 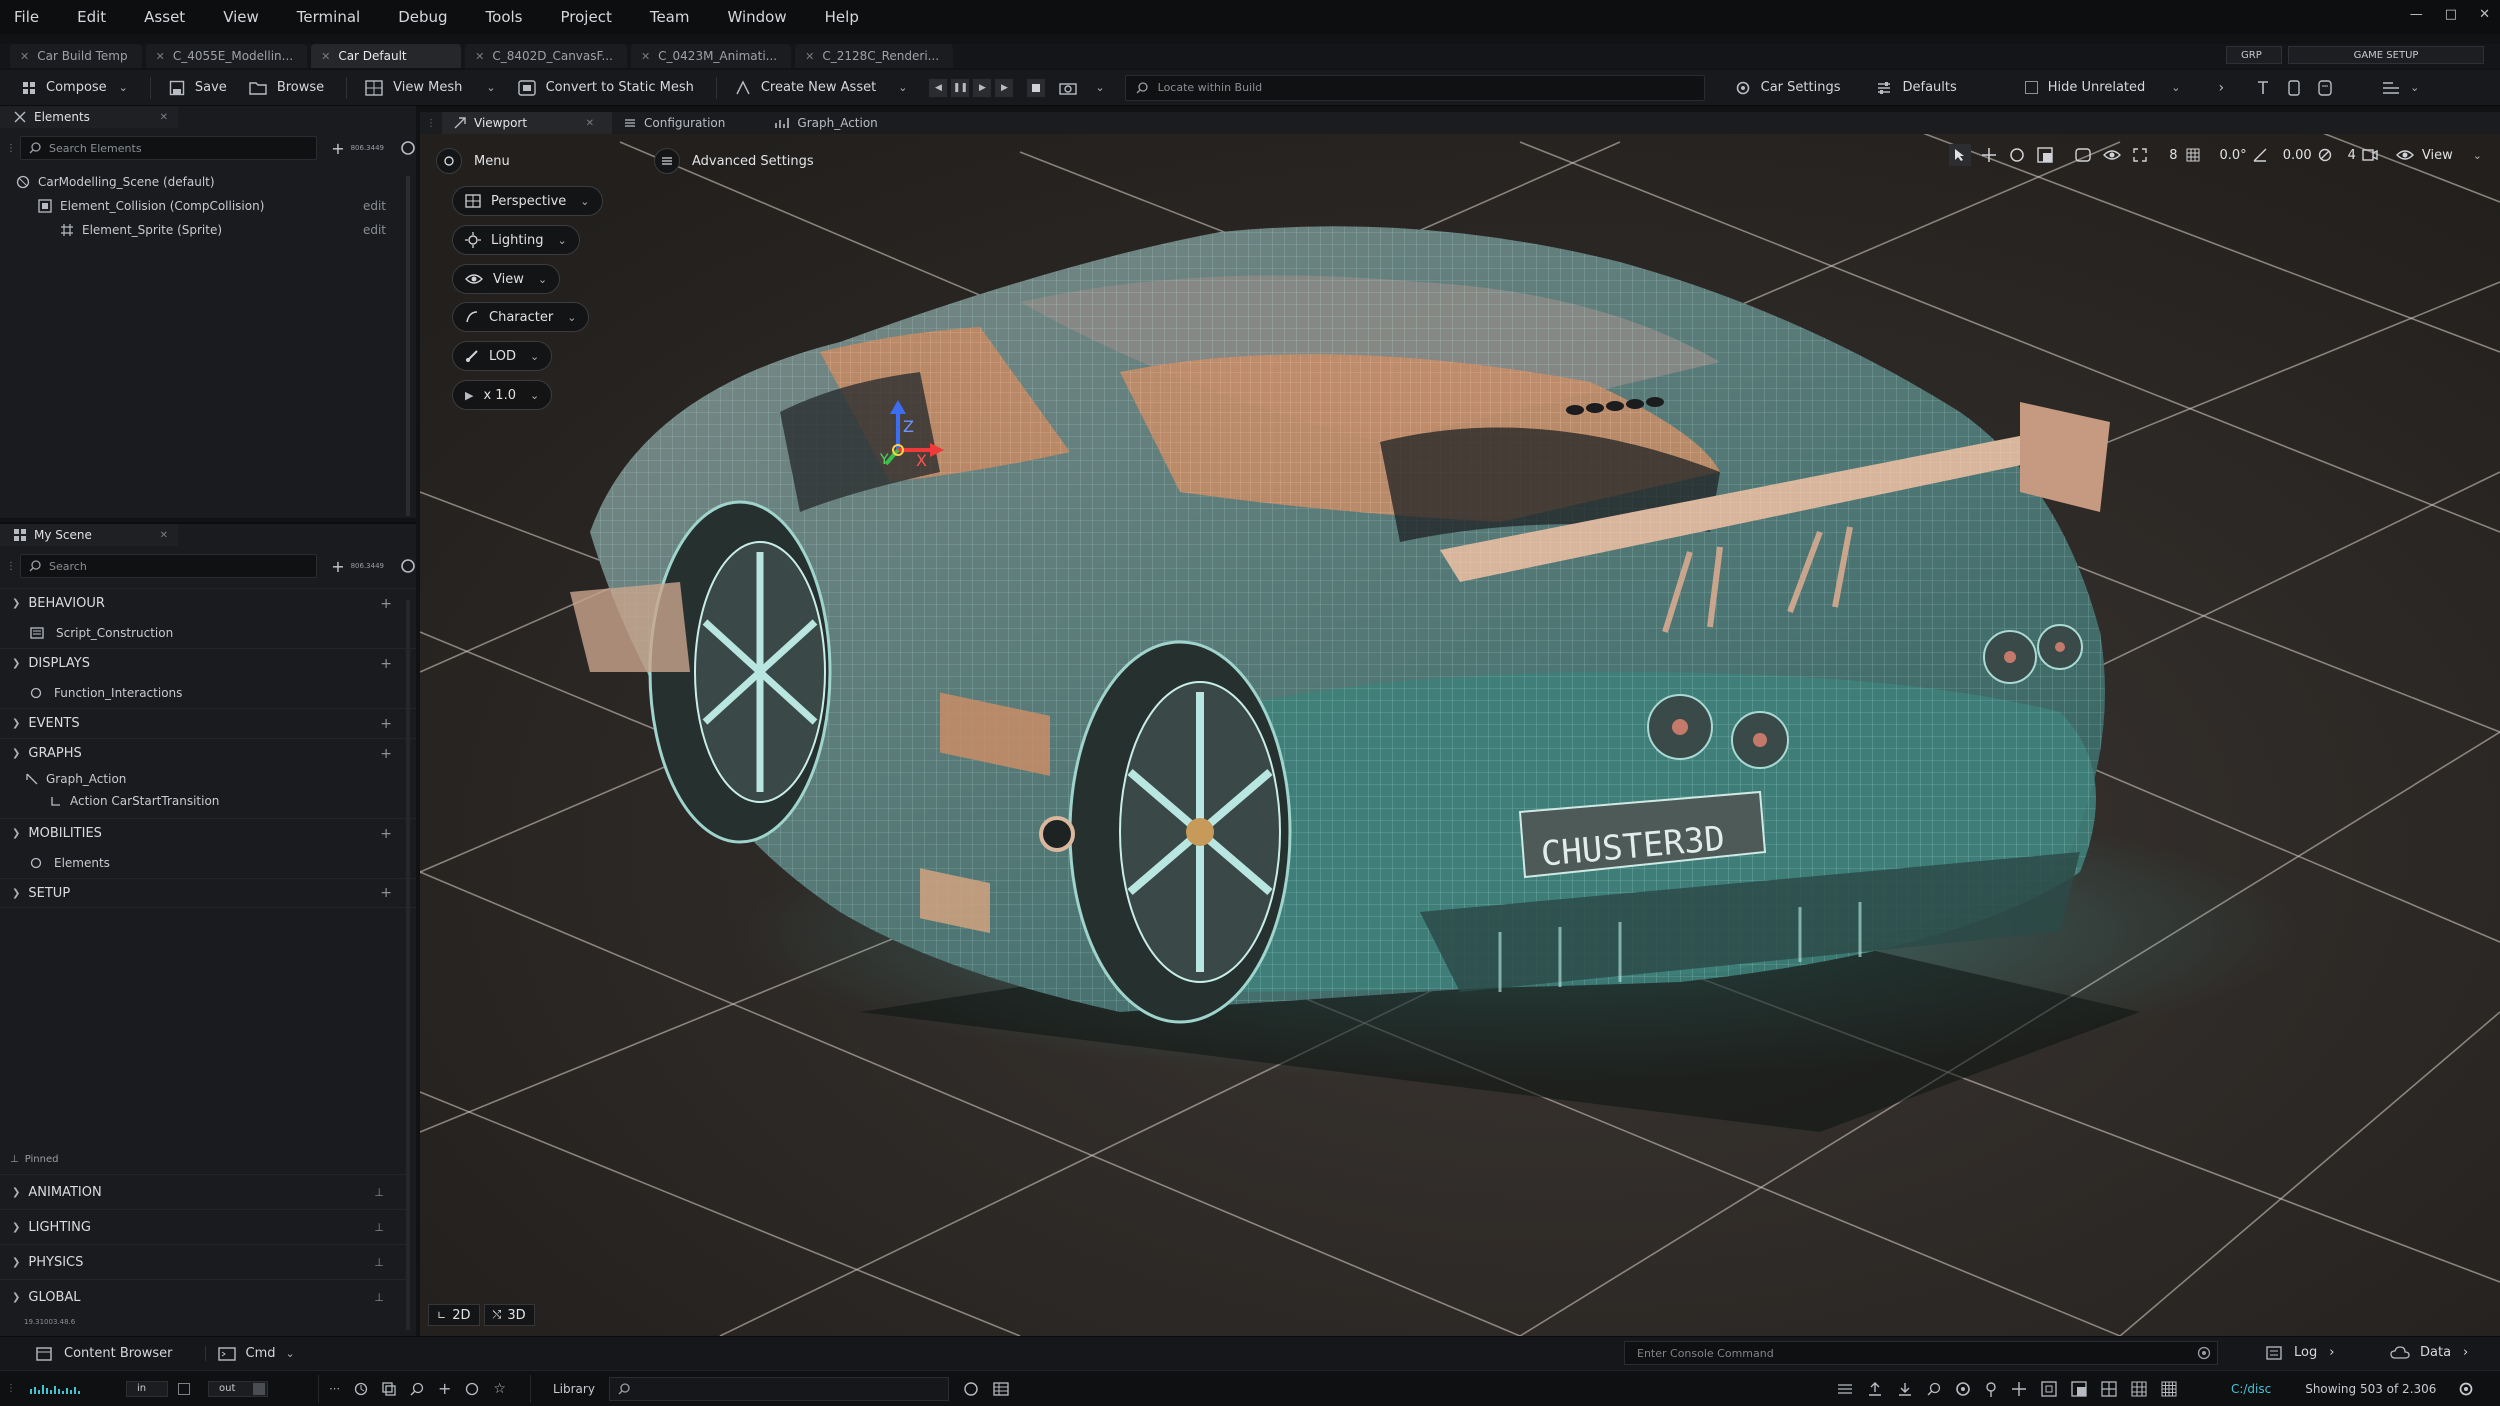 I want to click on table-grid-icon, so click(x=2139, y=1388).